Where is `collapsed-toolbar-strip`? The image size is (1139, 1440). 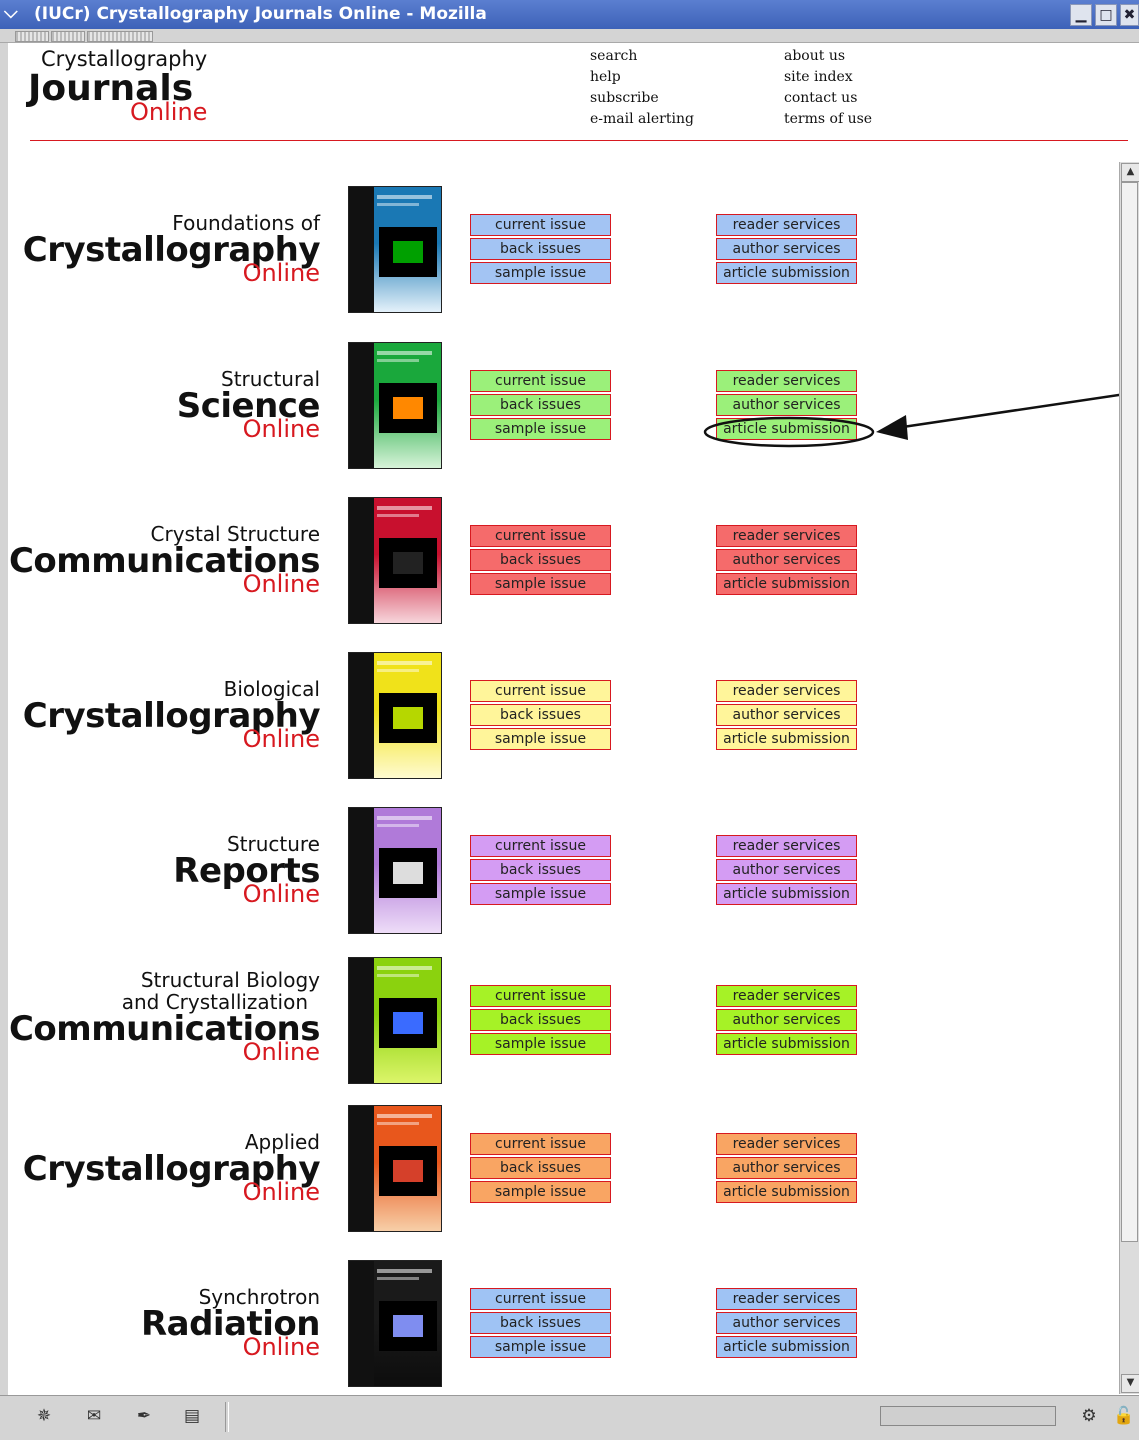
collapsed-toolbar-strip is located at coordinates (569, 36).